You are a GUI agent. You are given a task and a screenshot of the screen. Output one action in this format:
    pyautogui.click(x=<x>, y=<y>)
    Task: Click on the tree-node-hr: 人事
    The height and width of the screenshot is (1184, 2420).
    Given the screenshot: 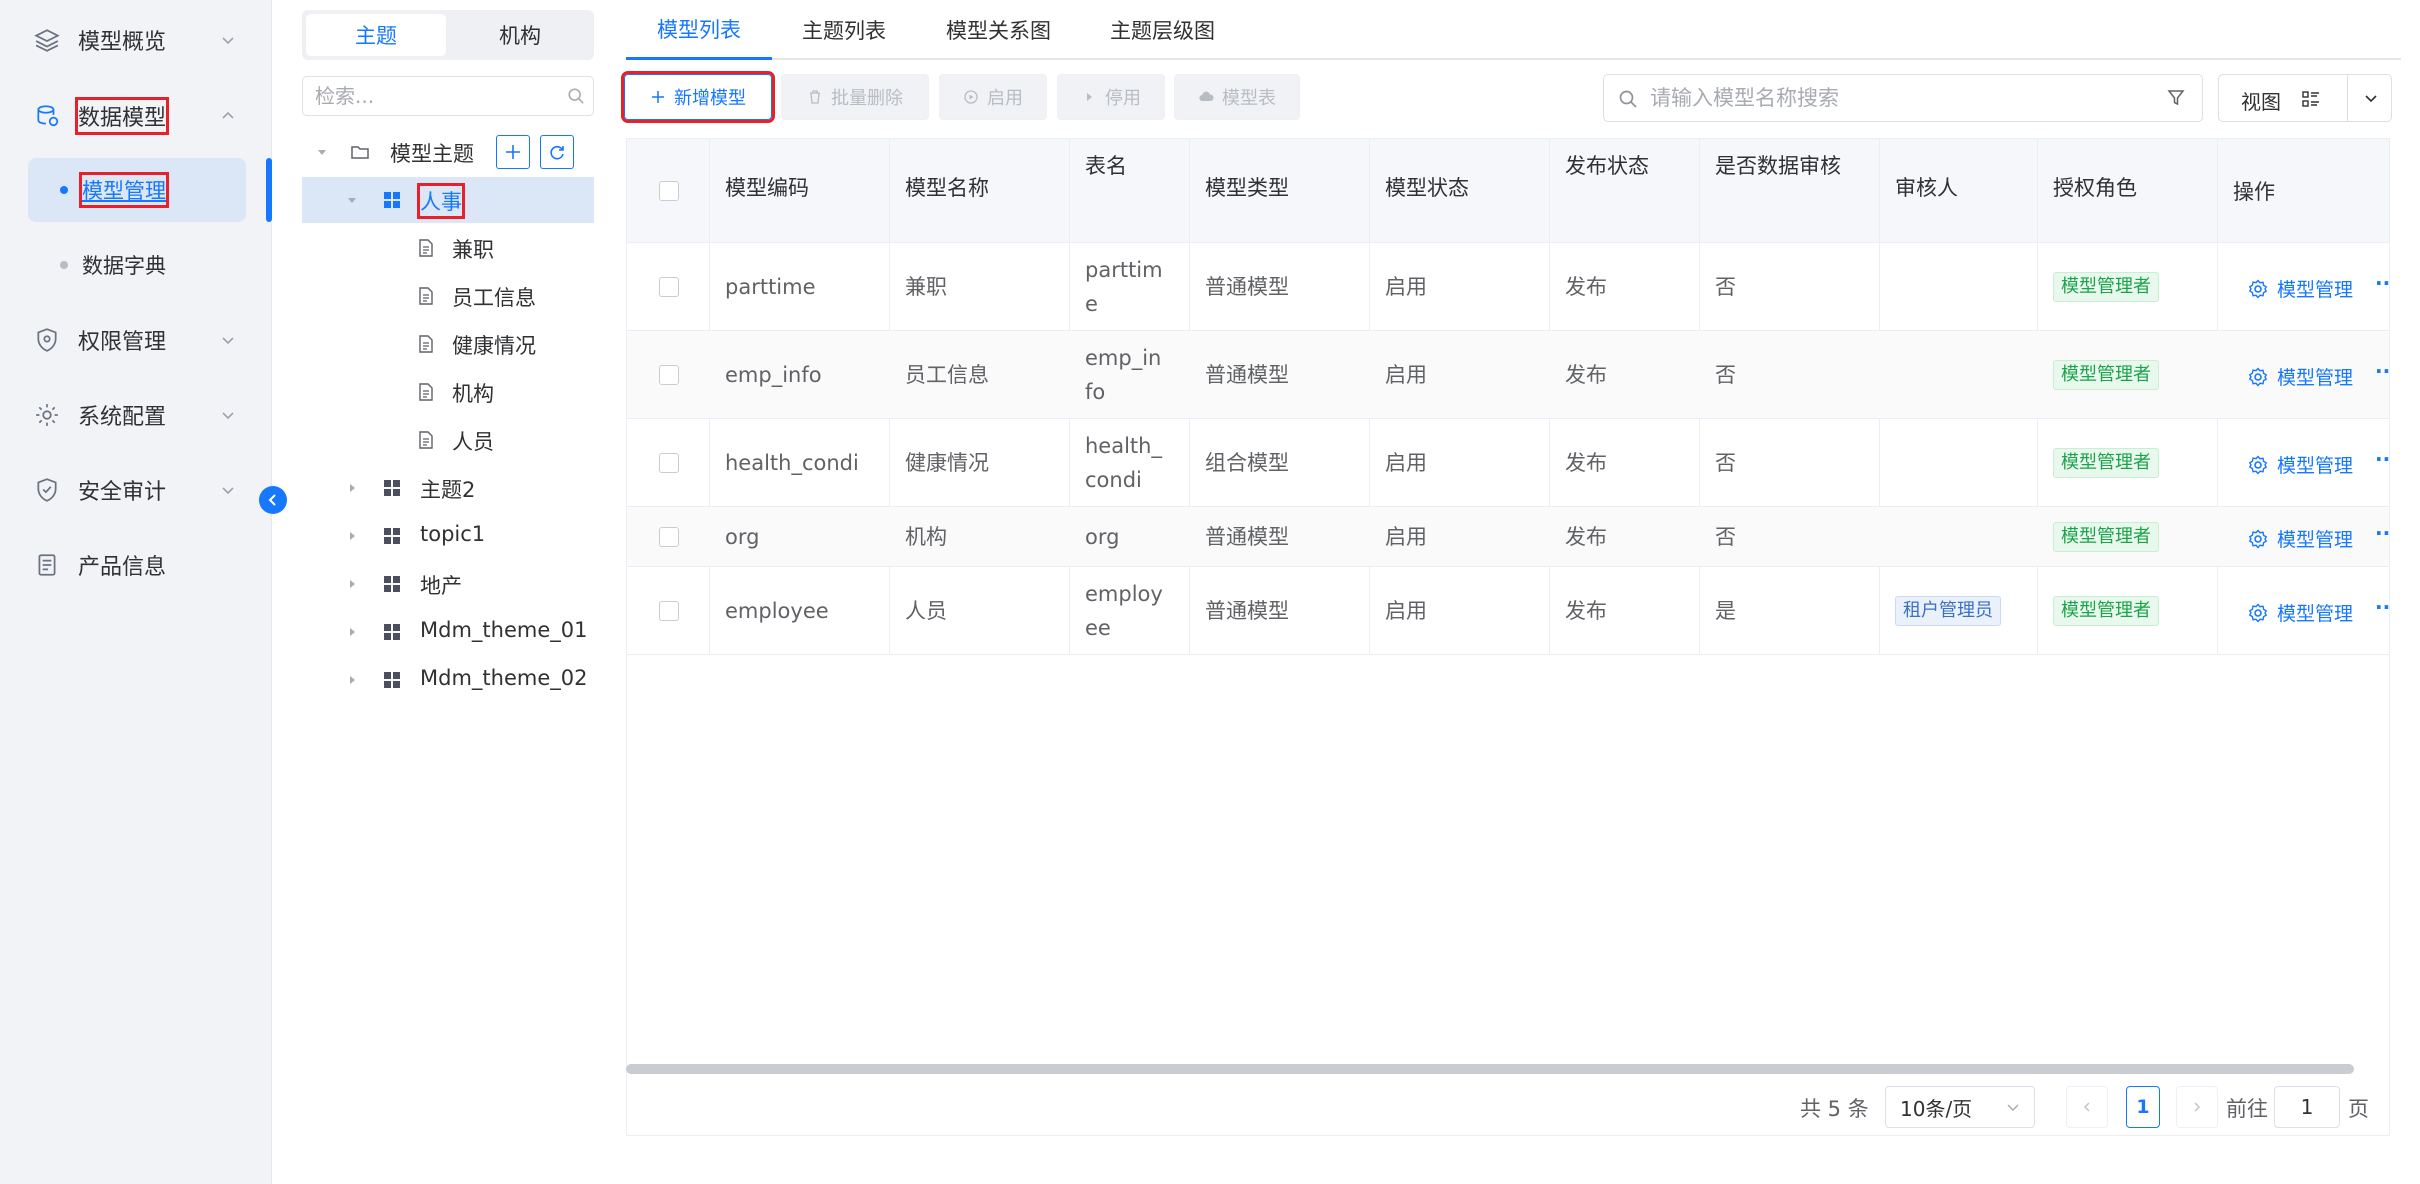 What is the action you would take?
    pyautogui.click(x=448, y=200)
    